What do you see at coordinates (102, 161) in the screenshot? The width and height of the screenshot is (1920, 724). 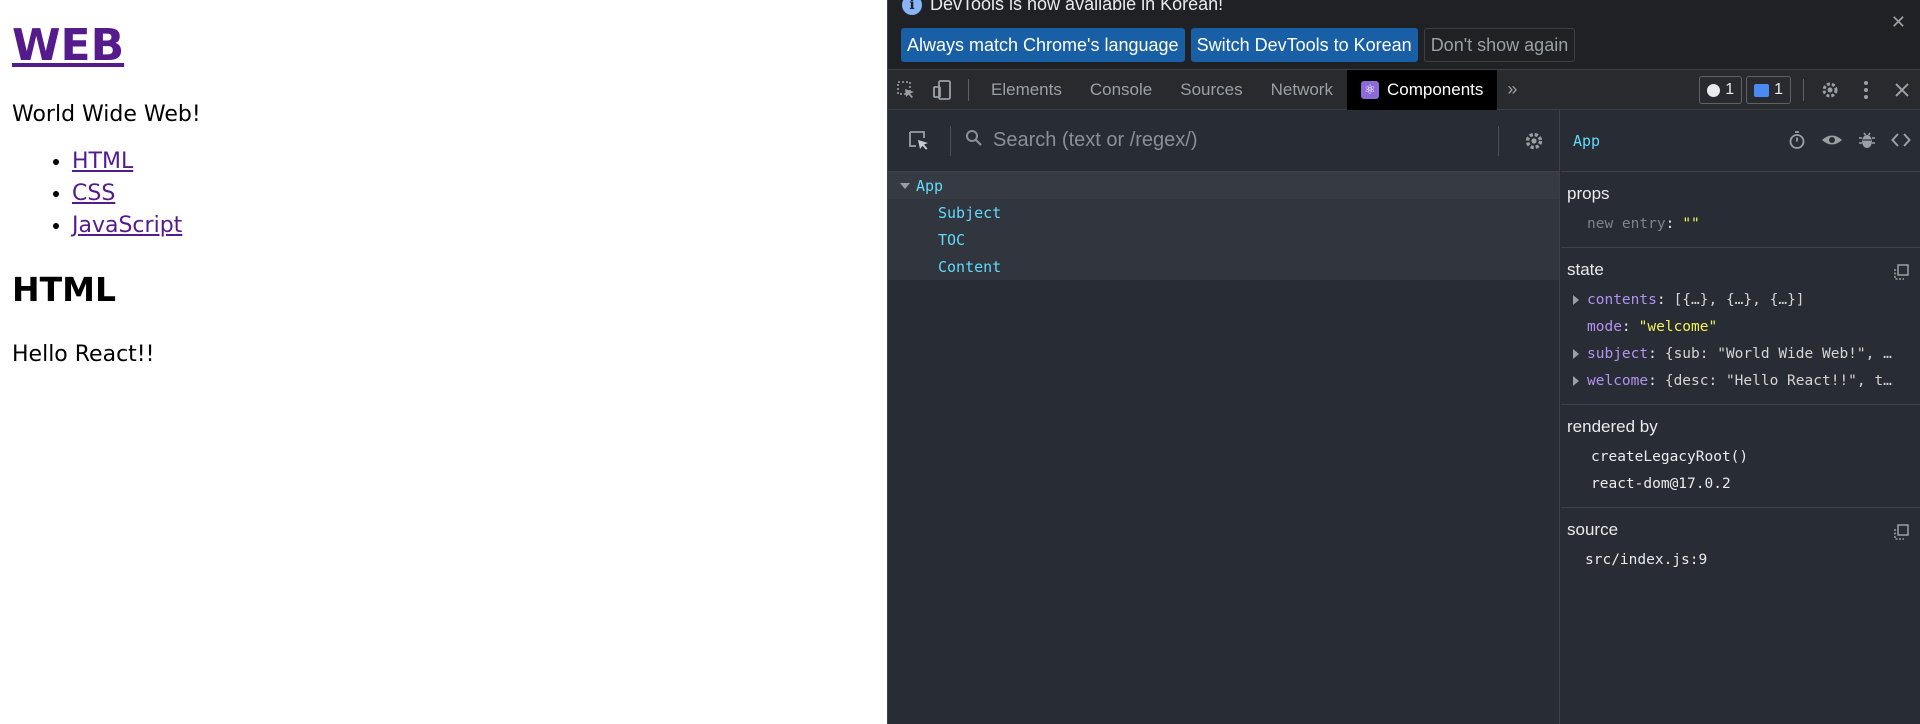 I see `toc-link-html: HTML` at bounding box center [102, 161].